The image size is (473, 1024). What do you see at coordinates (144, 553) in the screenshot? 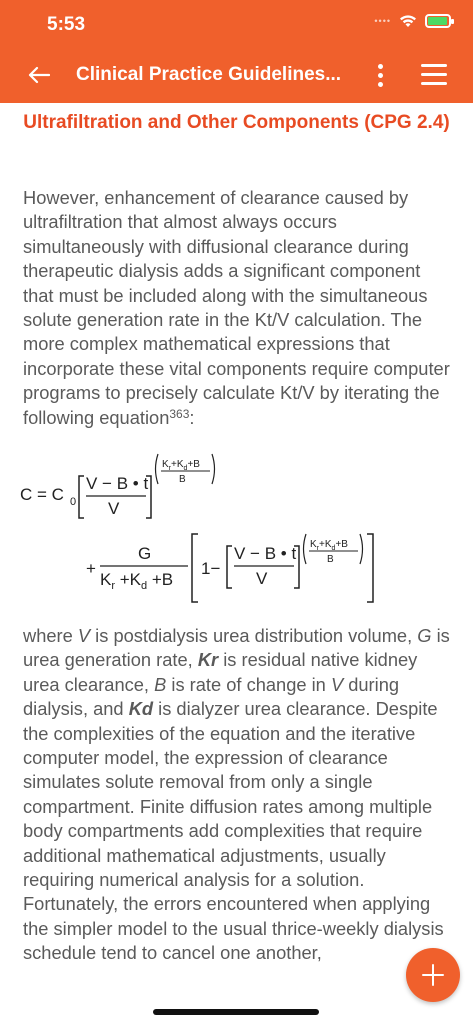
I see `eq-g: G` at bounding box center [144, 553].